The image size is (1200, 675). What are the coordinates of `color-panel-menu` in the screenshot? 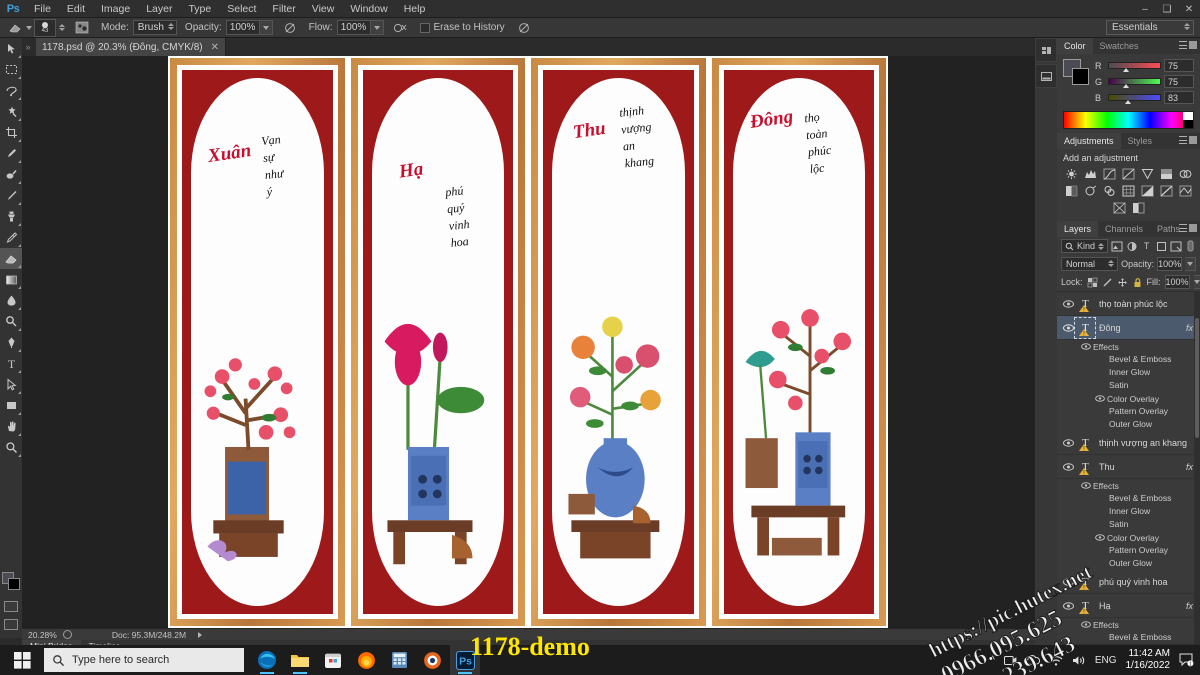 It's located at (1188, 45).